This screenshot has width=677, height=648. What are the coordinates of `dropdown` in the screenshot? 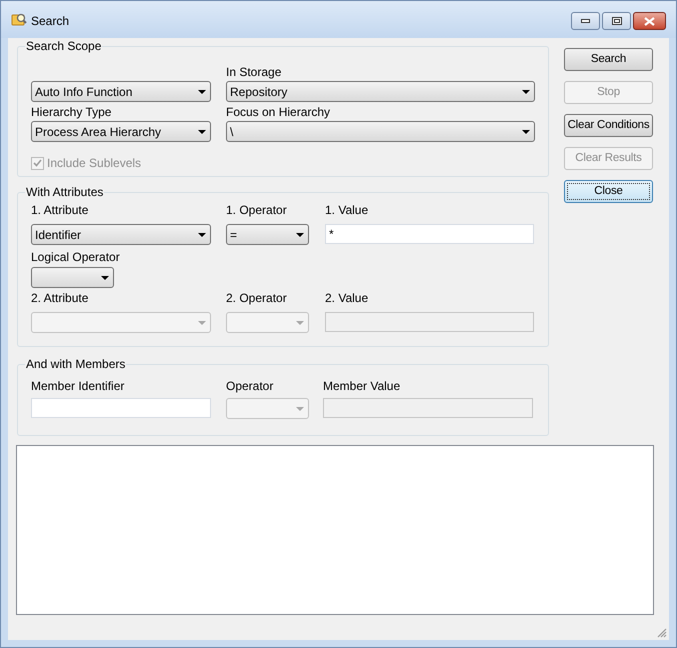 It's located at (72, 277).